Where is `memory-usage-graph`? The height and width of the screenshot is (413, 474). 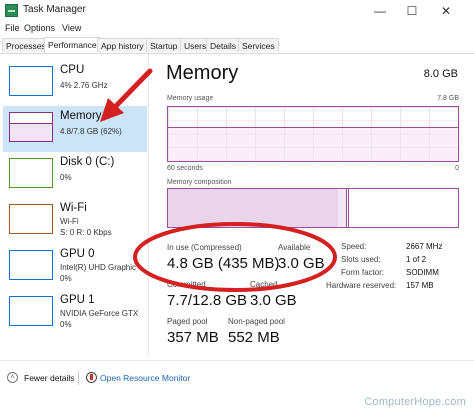
memory-usage-graph is located at coordinates (313, 134).